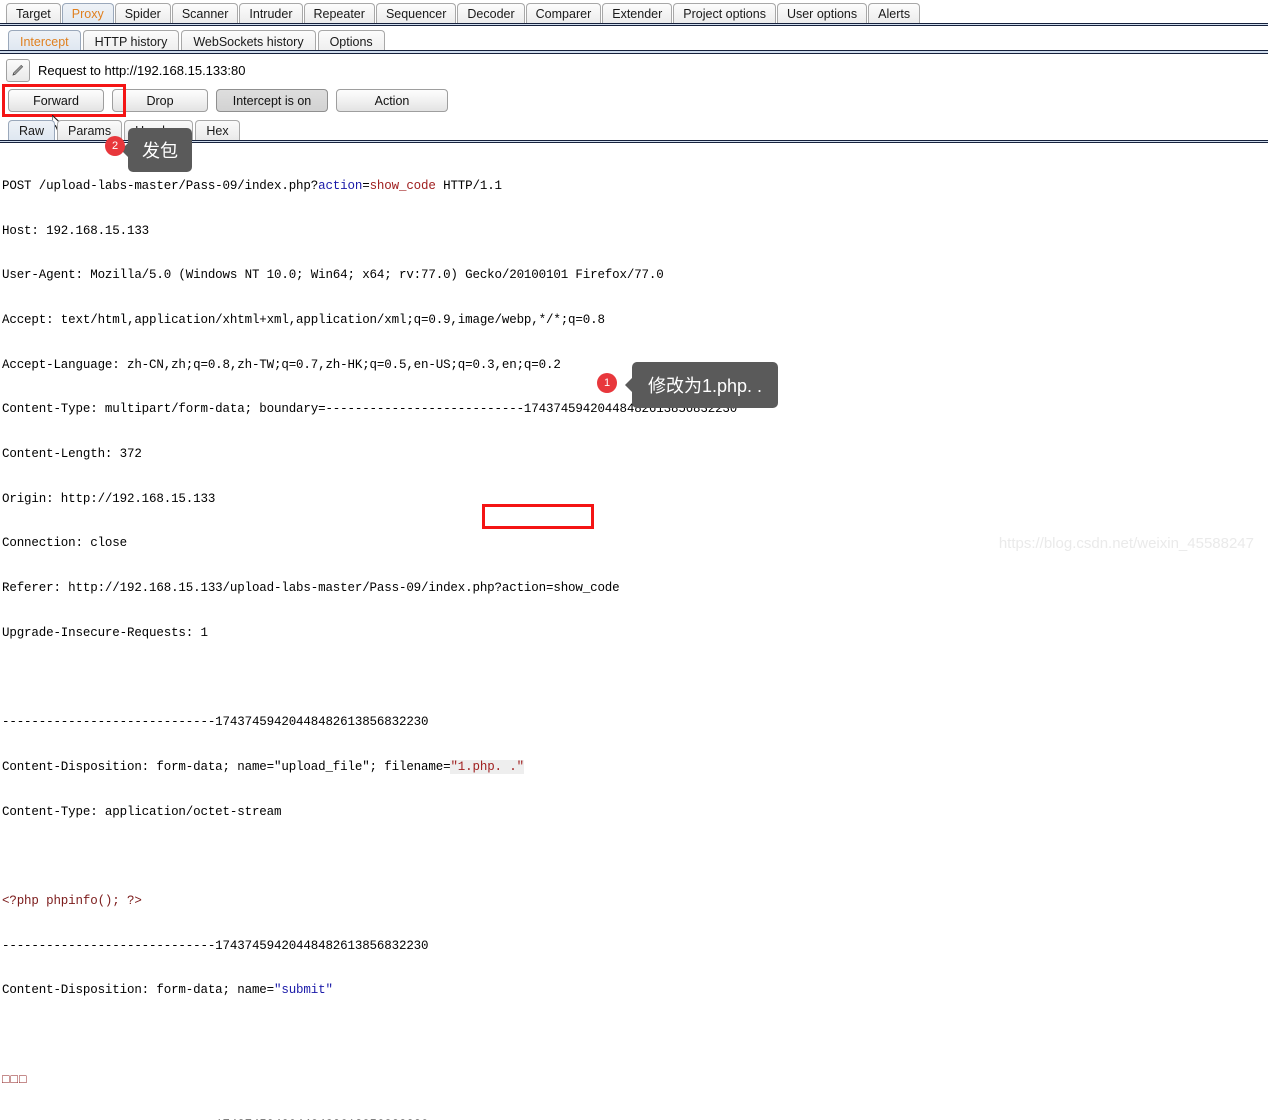  I want to click on part-content-type: Content-Type: application/octet-stream, so click(142, 811).